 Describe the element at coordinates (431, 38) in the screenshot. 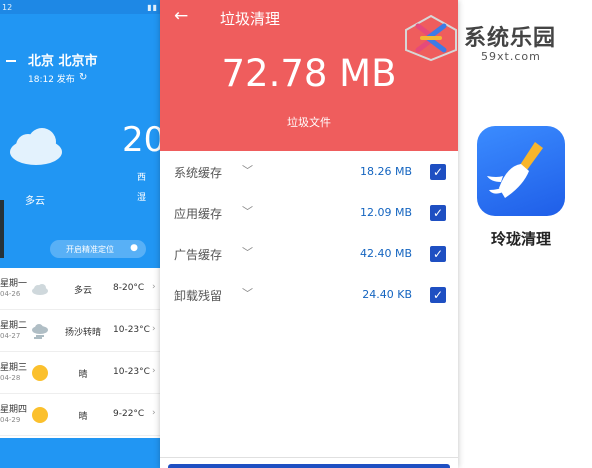

I see `site-logo-icon` at that location.